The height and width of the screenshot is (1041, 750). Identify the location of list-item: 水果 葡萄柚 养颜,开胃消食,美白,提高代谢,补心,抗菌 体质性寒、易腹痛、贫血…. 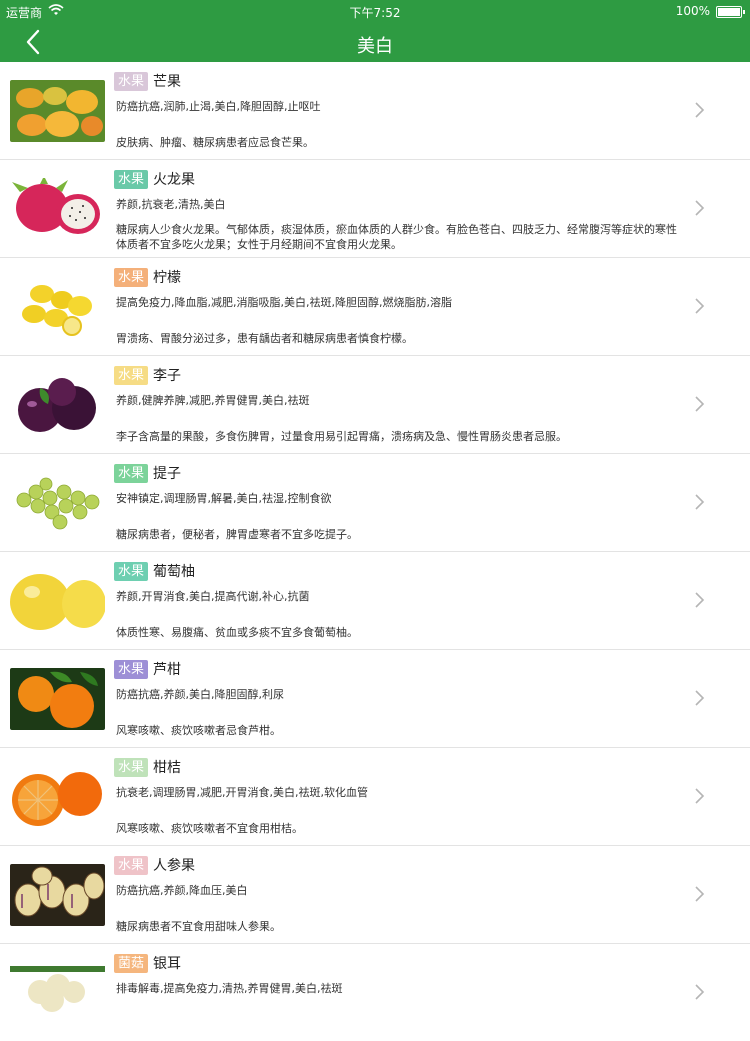
(375, 601).